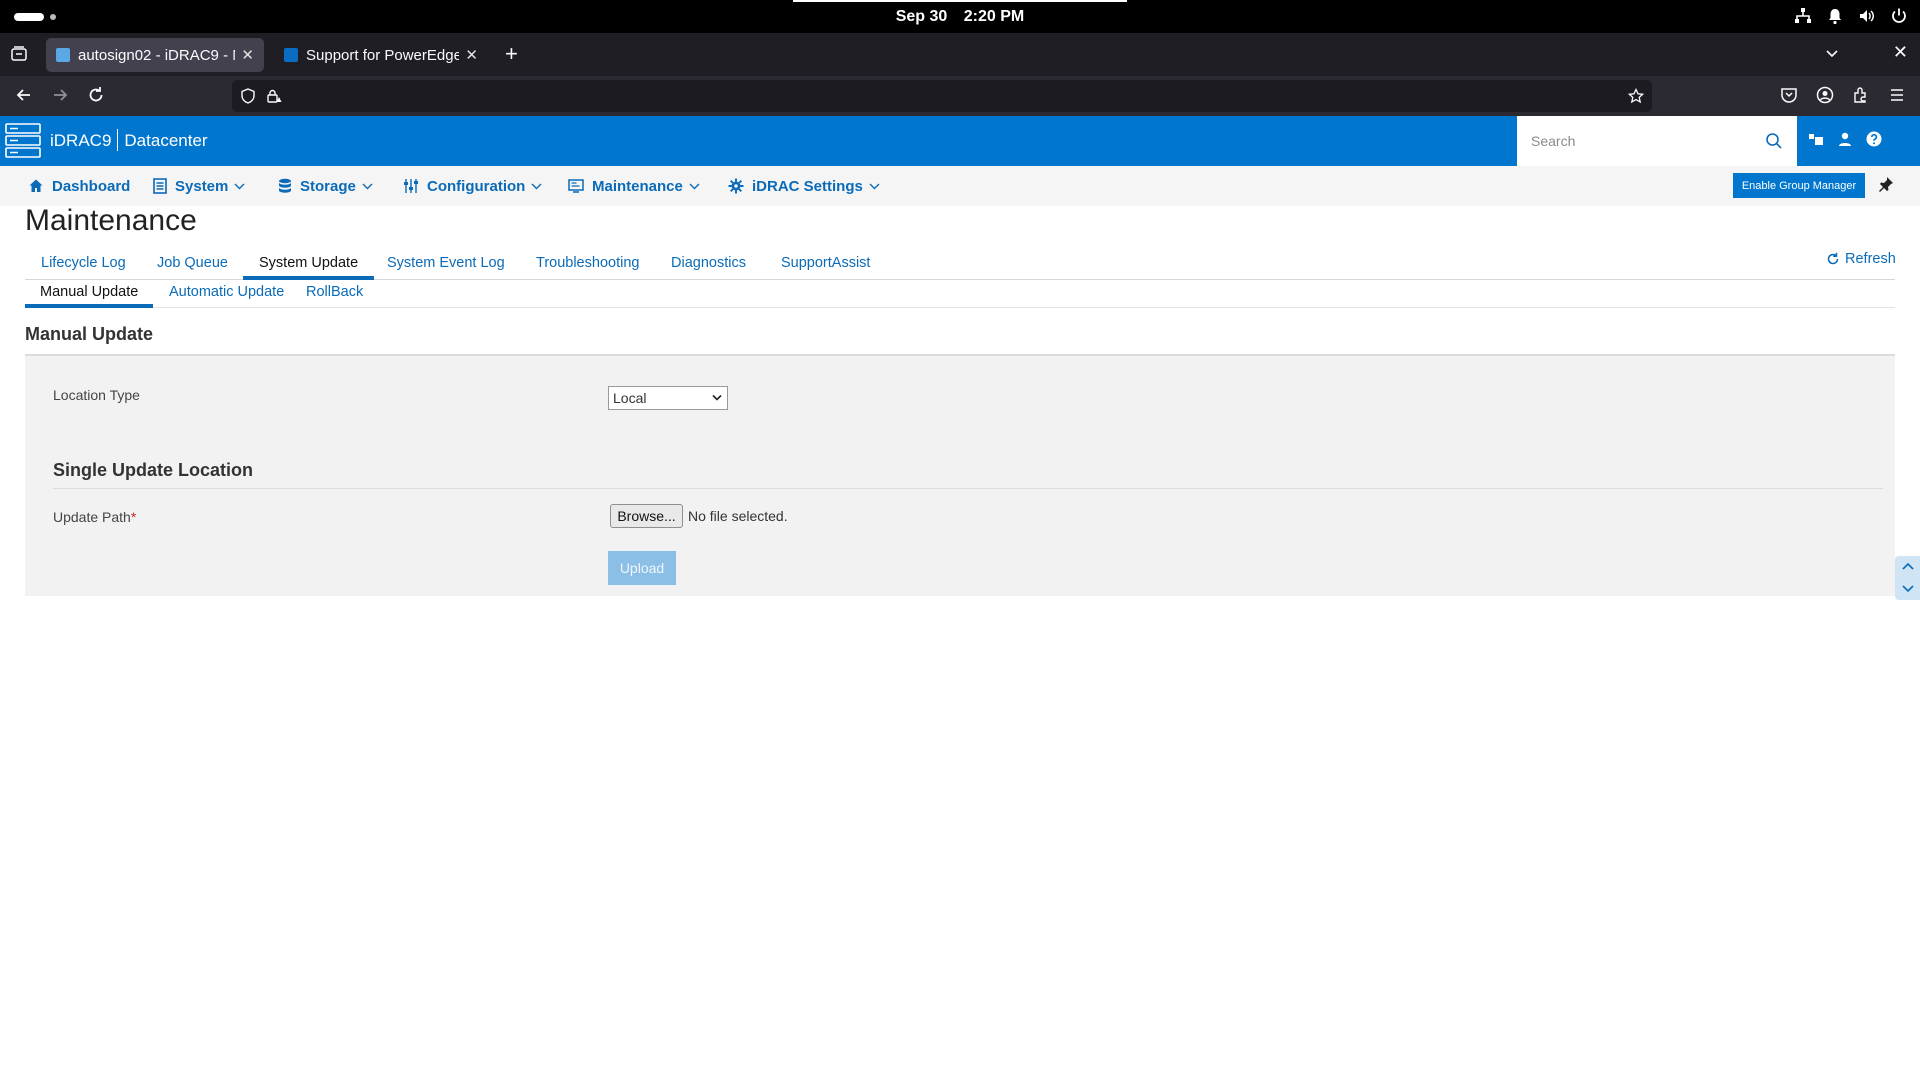 This screenshot has height=1080, width=1920. What do you see at coordinates (118, 140) in the screenshot?
I see `brand-divider` at bounding box center [118, 140].